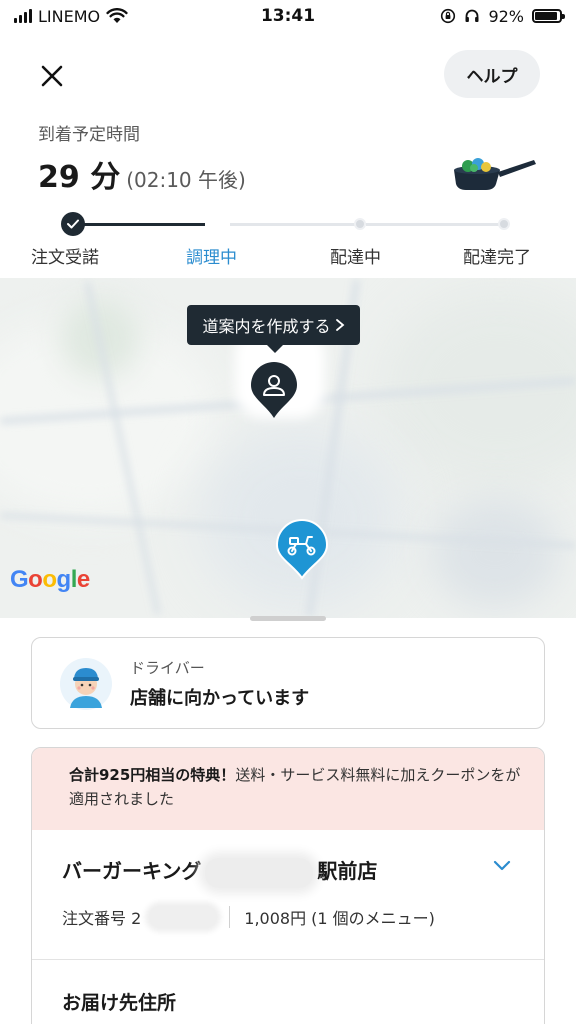 This screenshot has height=1024, width=576. What do you see at coordinates (152, 775) in the screenshot?
I see `promo-bold: 合計925円相当の特典！` at bounding box center [152, 775].